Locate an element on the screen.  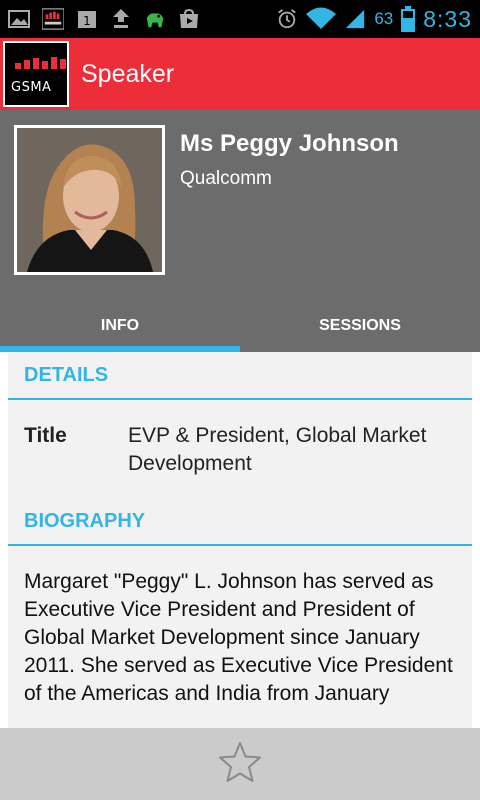
battery-icon is located at coordinates (408, 19).